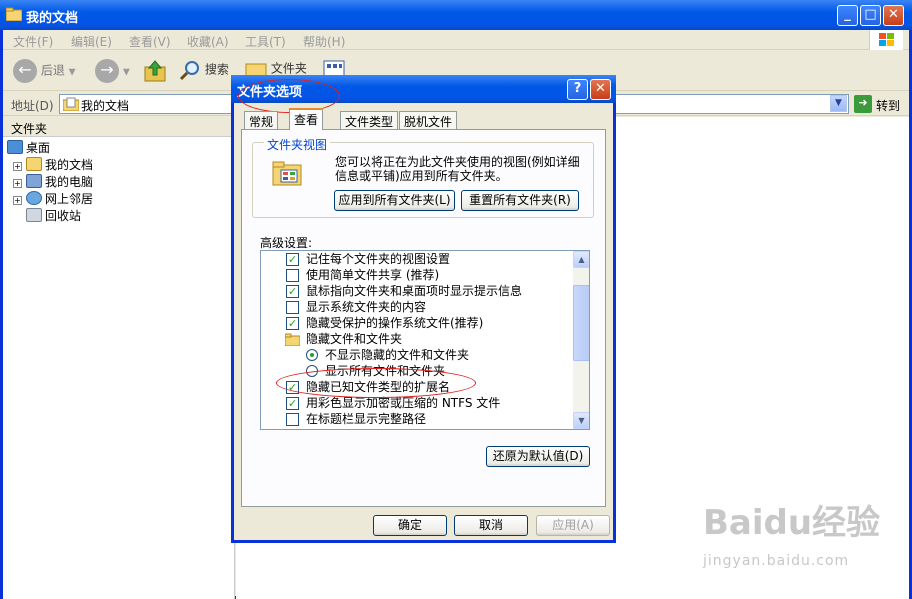 Image resolution: width=912 pixels, height=599 pixels. I want to click on menu-view: 查看(V), so click(150, 41).